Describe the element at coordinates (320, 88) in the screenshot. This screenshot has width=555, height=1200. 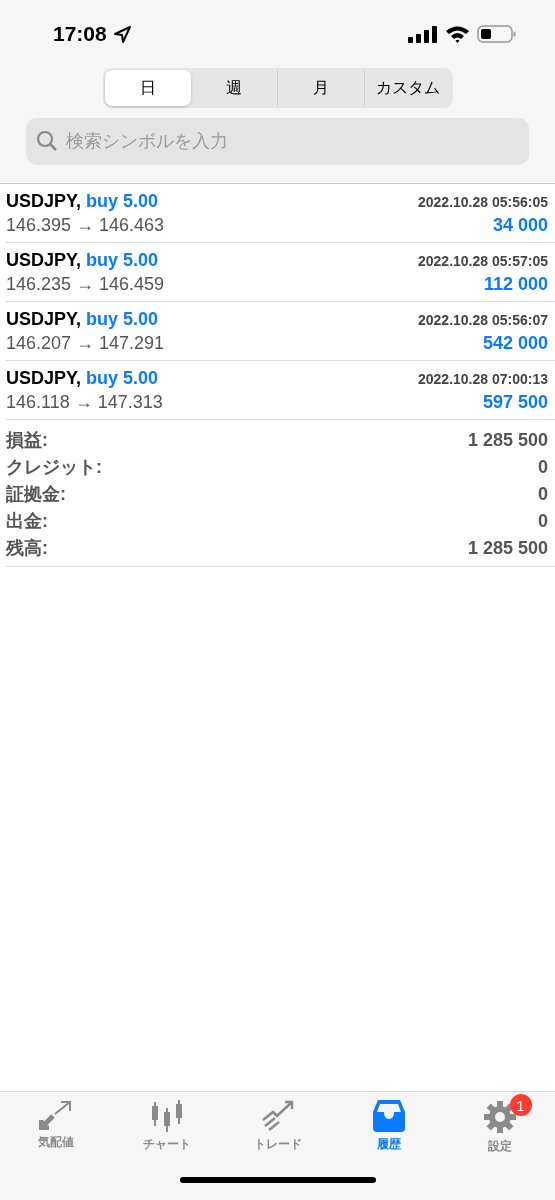
I see `segment-tab: 月` at that location.